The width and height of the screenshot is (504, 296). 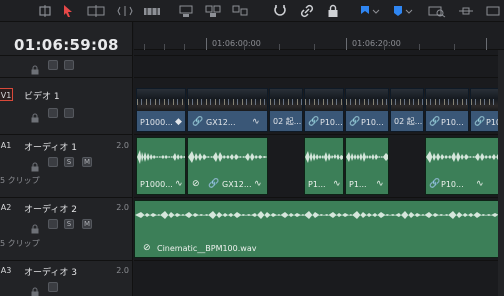 What do you see at coordinates (152, 11) in the screenshot?
I see `overwrite-icon` at bounding box center [152, 11].